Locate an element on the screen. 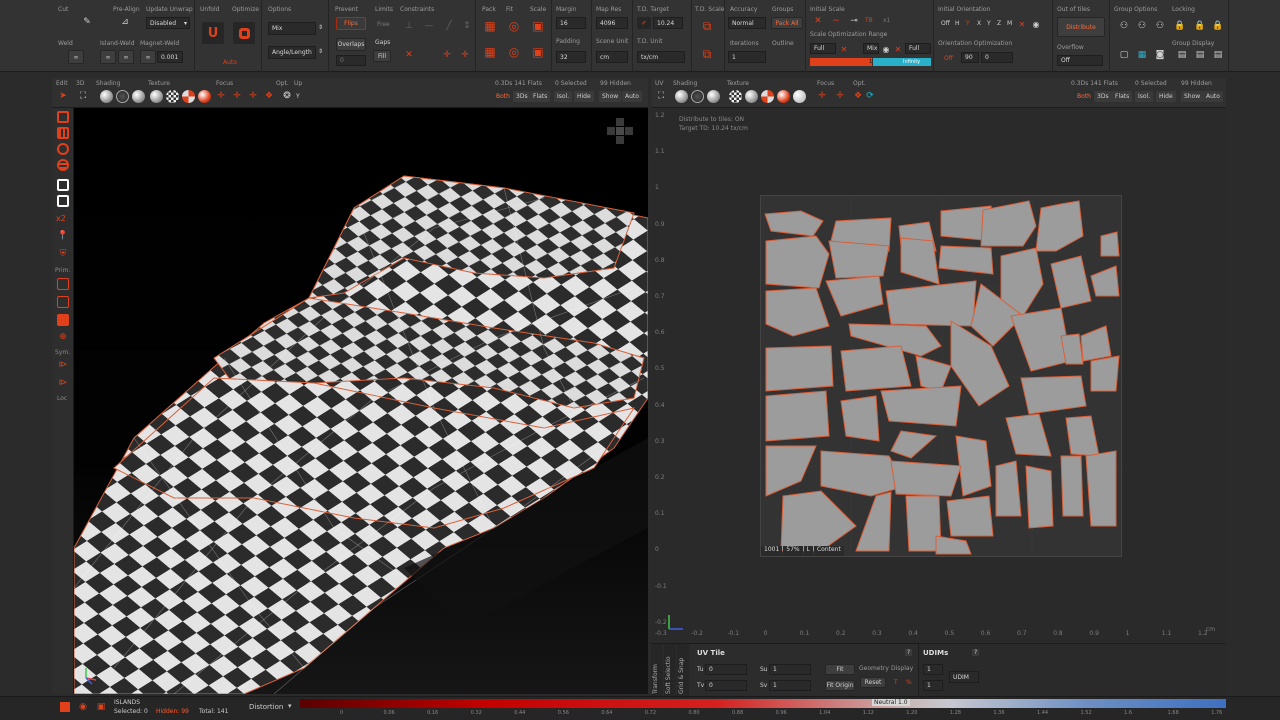  uv-tile-1001: 1001 57% L Content is located at coordinates (941, 376).